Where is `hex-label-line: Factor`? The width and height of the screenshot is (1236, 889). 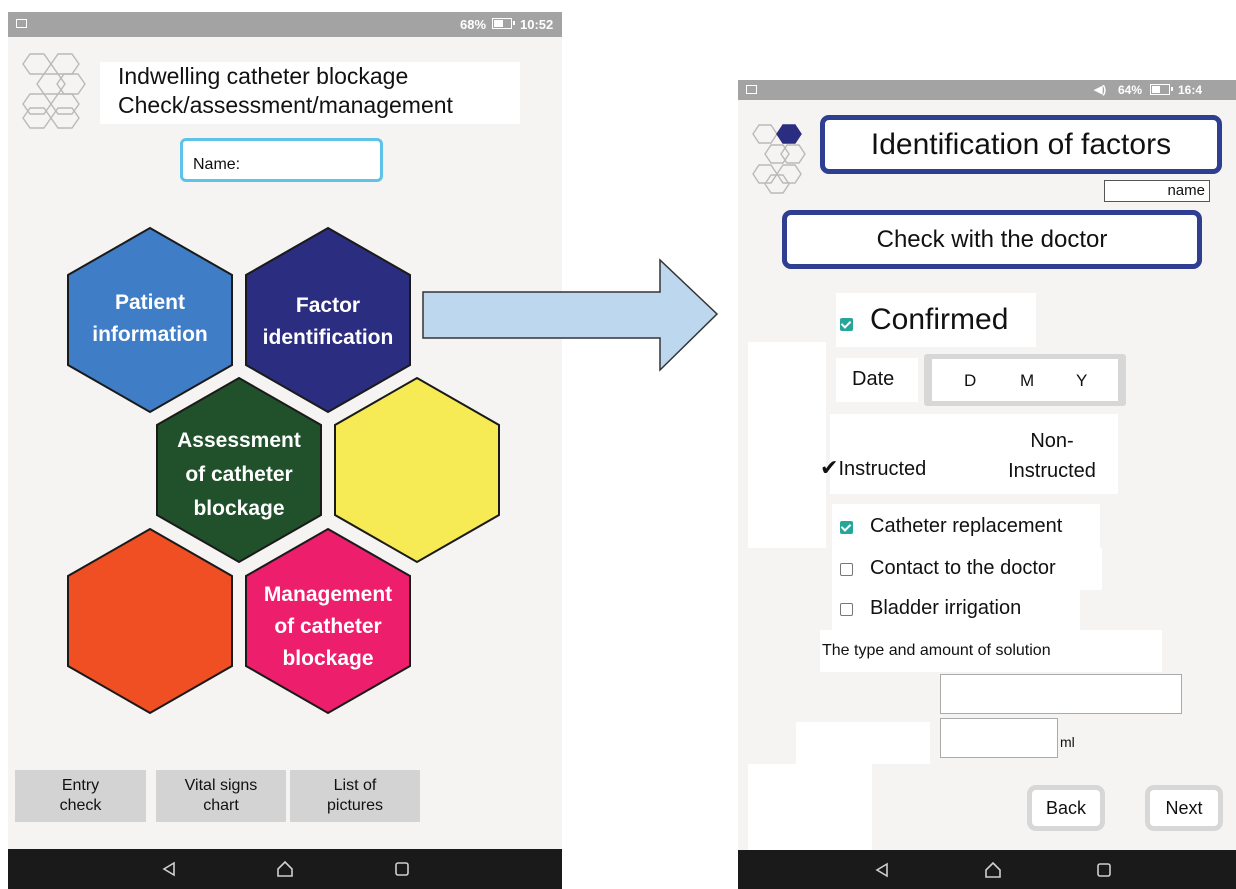
hex-label-line: Factor is located at coordinates (328, 305).